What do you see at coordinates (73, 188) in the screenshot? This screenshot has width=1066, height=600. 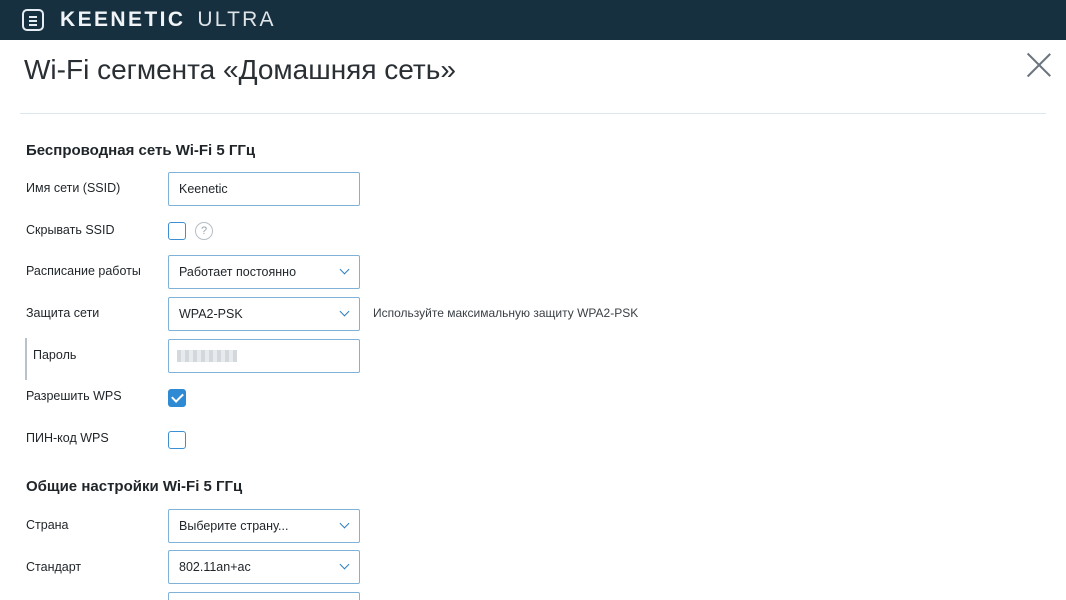 I see `ssid-label: Имя сети (SSID)` at bounding box center [73, 188].